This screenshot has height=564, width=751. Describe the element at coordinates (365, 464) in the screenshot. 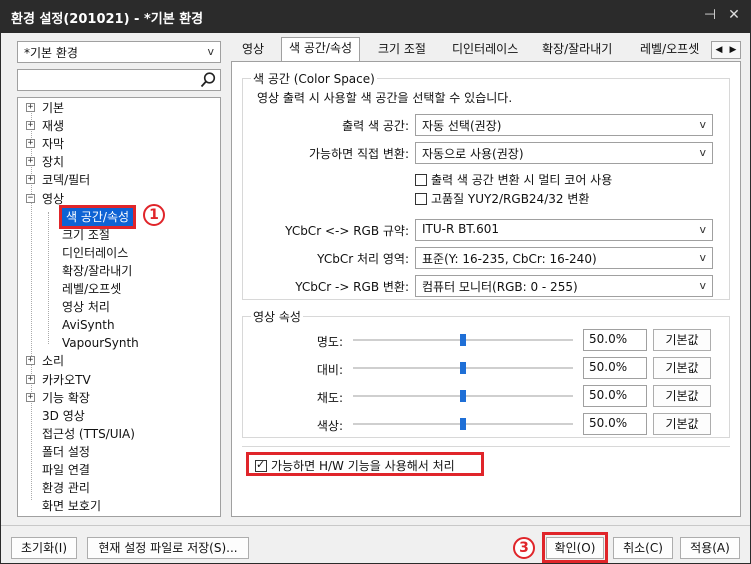

I see `hw-acceleration-option: 가능하면 H/W 기능을 사용해서 처리` at that location.